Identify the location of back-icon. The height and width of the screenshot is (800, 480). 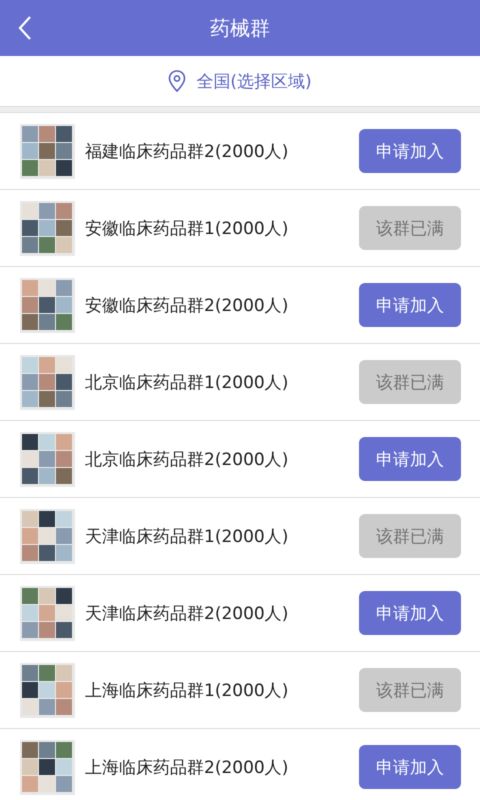
(25, 28).